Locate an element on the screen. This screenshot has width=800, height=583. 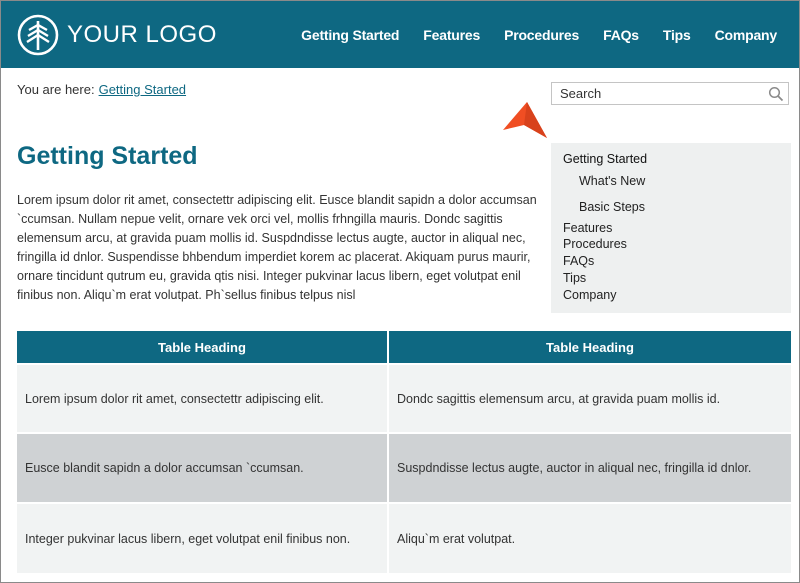
sidemenu-item-basic-steps: Basic Steps is located at coordinates (612, 207).